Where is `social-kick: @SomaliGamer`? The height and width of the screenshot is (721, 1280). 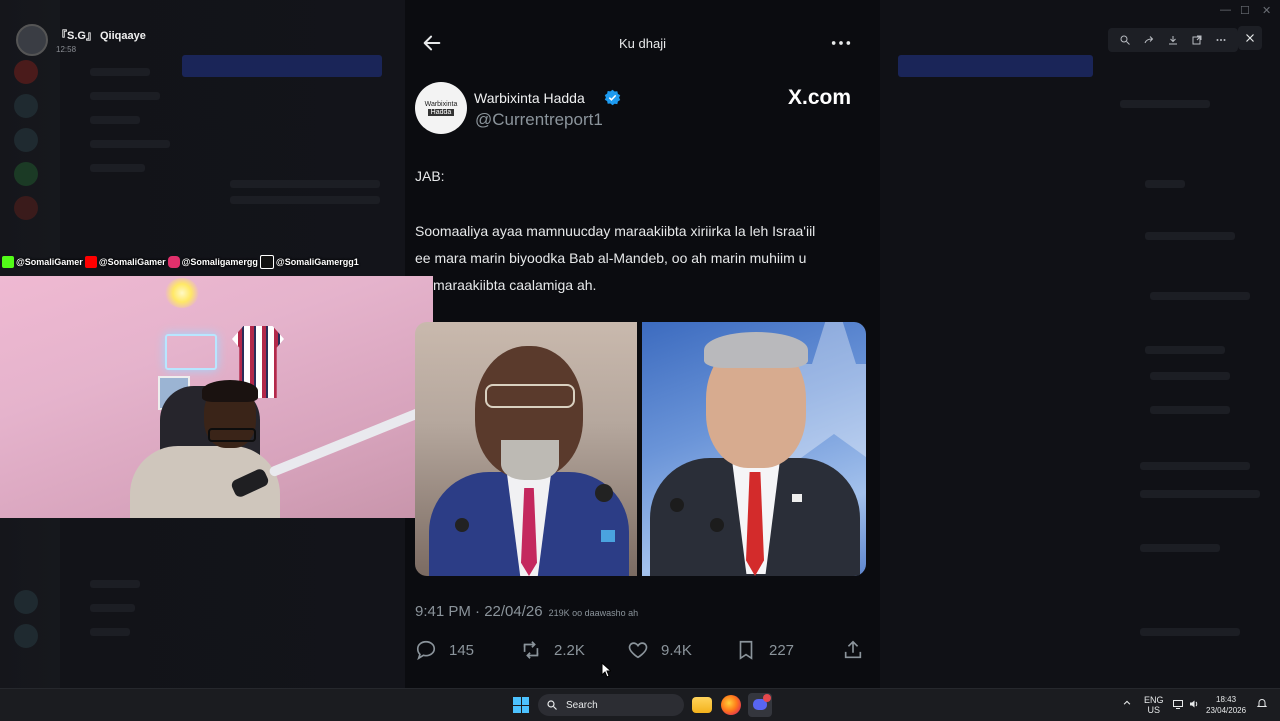
social-kick: @SomaliGamer is located at coordinates (42, 262).